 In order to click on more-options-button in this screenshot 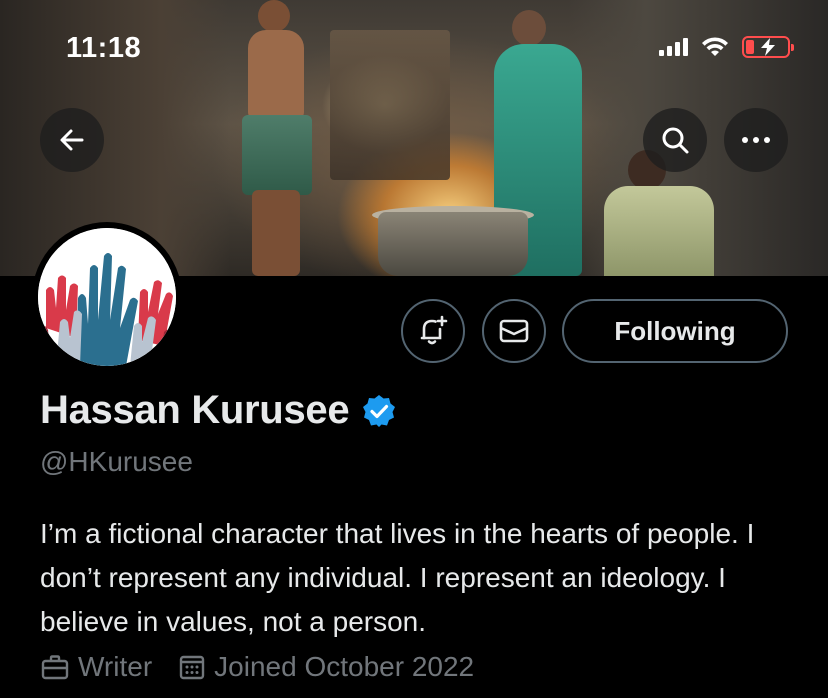, I will do `click(756, 140)`.